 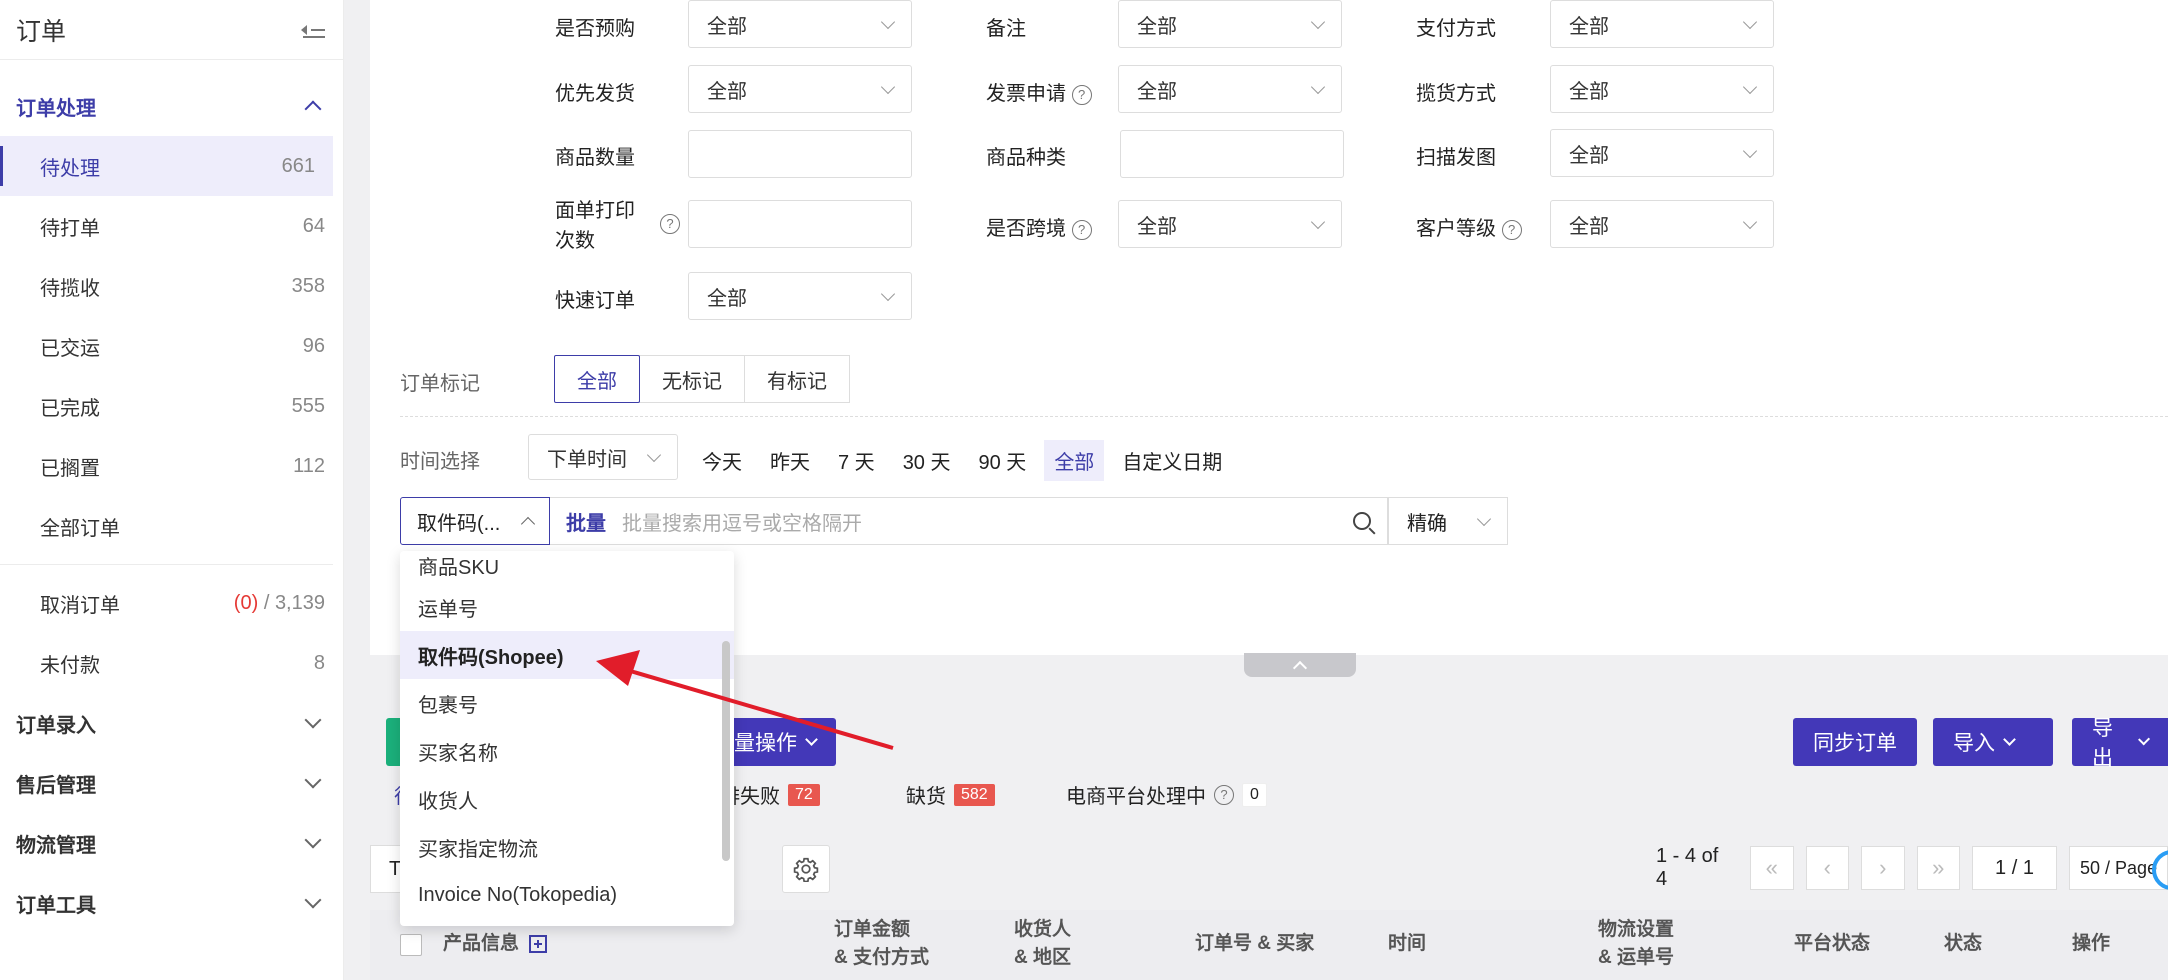 I want to click on time-option-30d: 30 天, so click(x=927, y=460).